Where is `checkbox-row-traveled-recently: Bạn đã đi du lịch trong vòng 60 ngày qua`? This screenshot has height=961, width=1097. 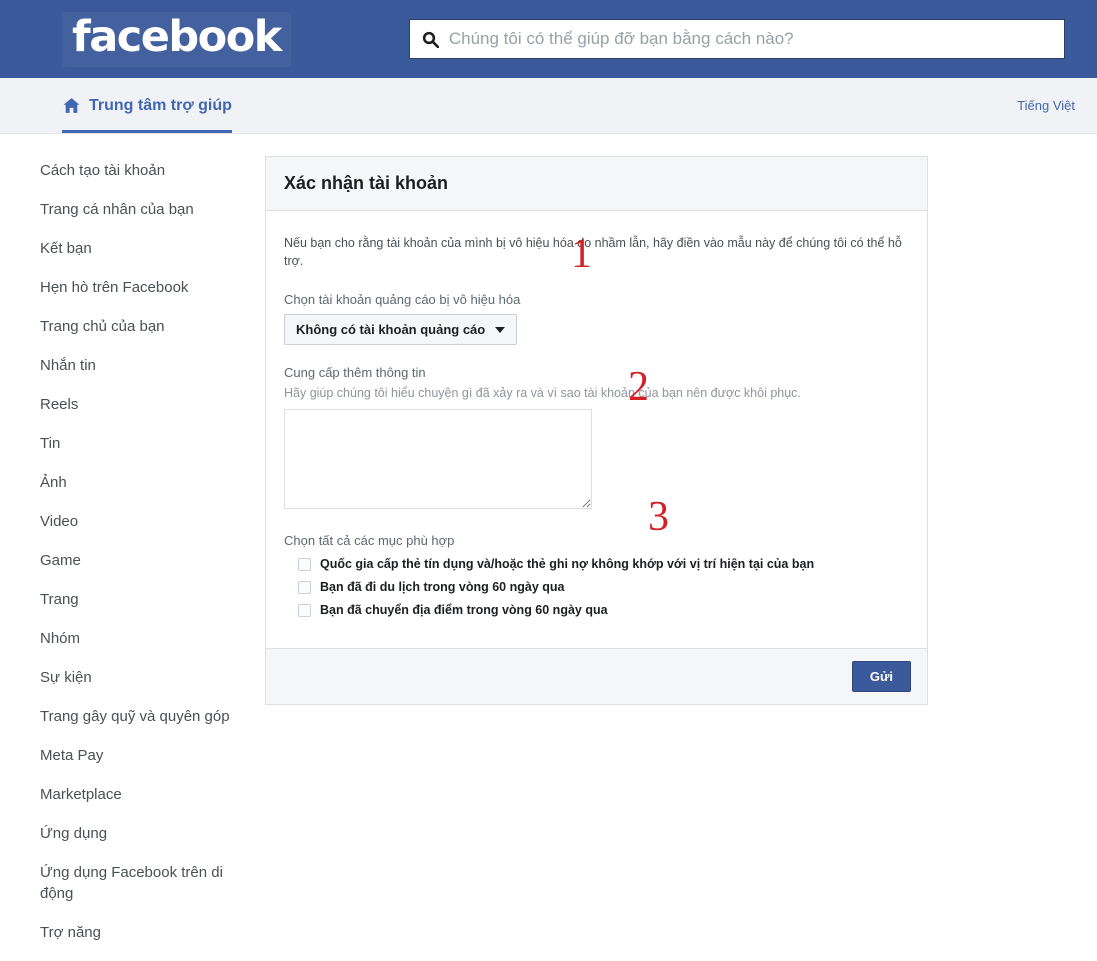
checkbox-row-traveled-recently: Bạn đã đi du lịch trong vòng 60 ngày qua is located at coordinates (596, 587).